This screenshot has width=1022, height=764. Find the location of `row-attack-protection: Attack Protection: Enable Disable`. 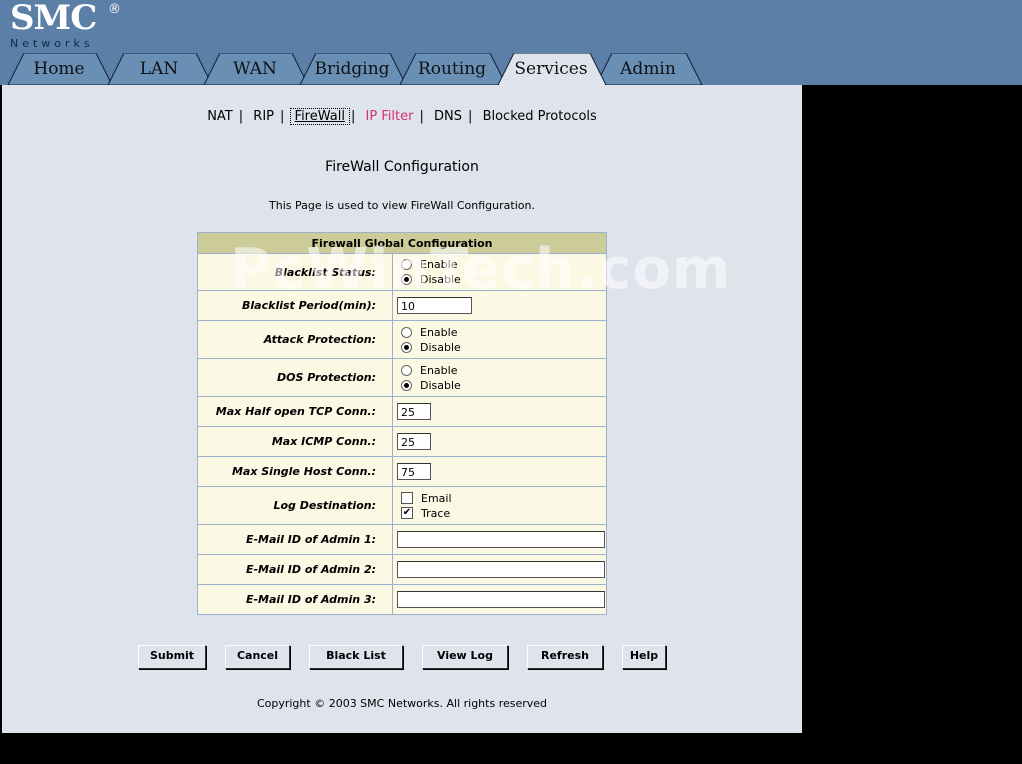

row-attack-protection: Attack Protection: Enable Disable is located at coordinates (402, 339).